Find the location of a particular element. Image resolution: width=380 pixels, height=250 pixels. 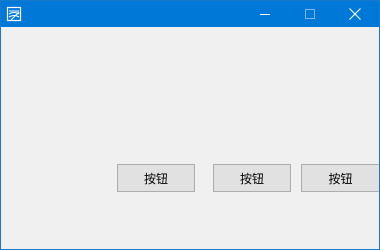

button-2: 按钮 is located at coordinates (252, 178).